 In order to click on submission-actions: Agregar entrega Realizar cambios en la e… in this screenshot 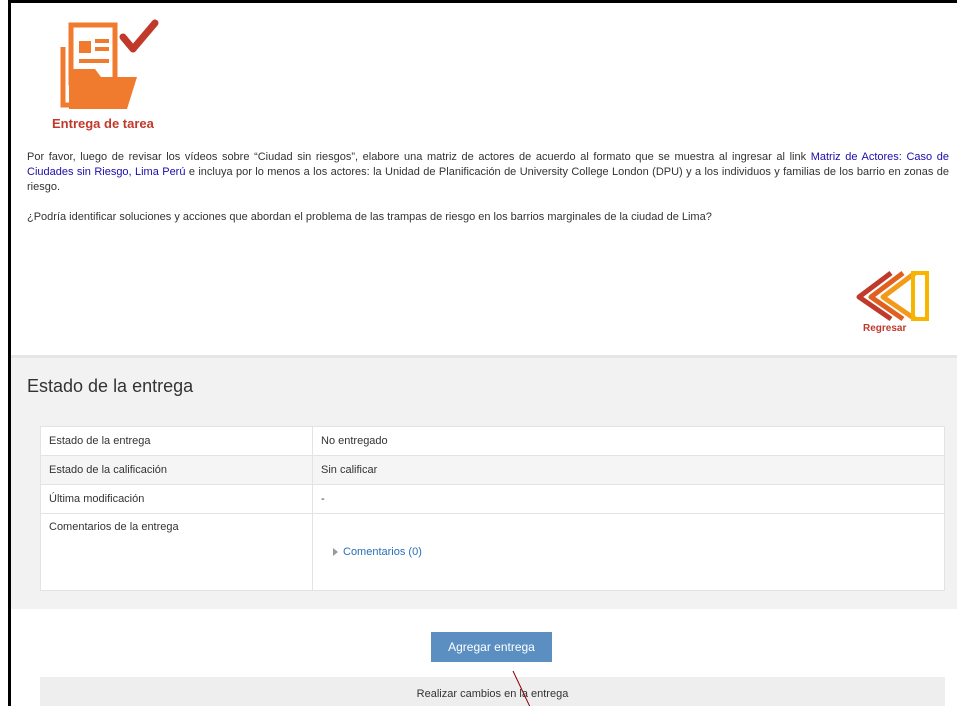, I will do `click(484, 657)`.